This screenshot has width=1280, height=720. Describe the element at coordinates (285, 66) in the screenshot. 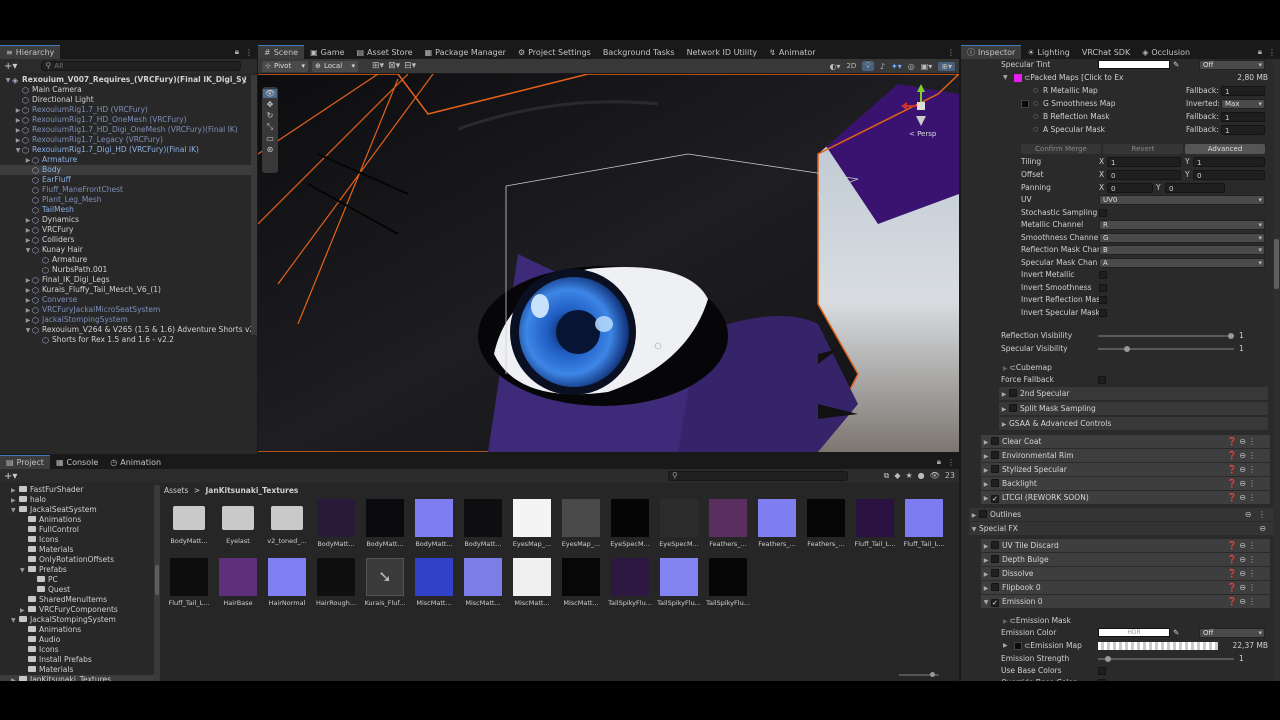

I see `pivot-dropdown: ⊹ Pivot ▾` at that location.